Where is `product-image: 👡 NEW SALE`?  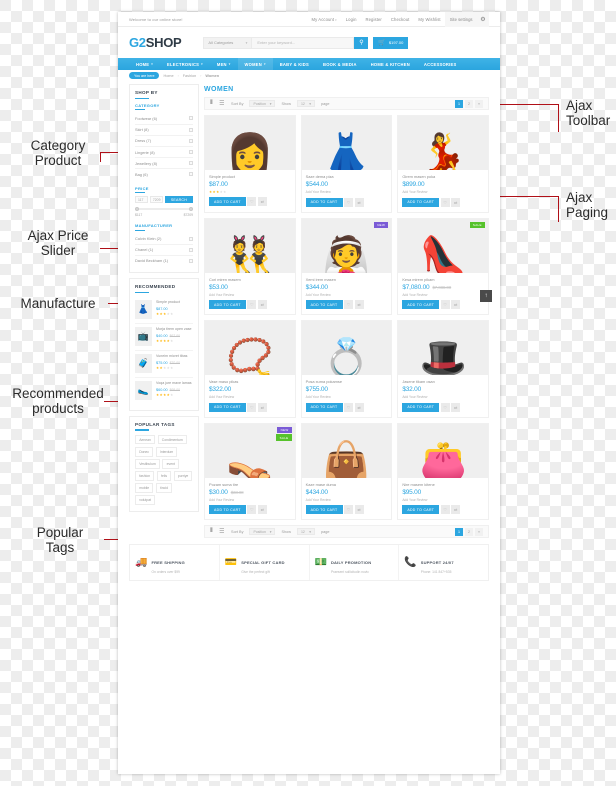 product-image: 👡 NEW SALE is located at coordinates (250, 450).